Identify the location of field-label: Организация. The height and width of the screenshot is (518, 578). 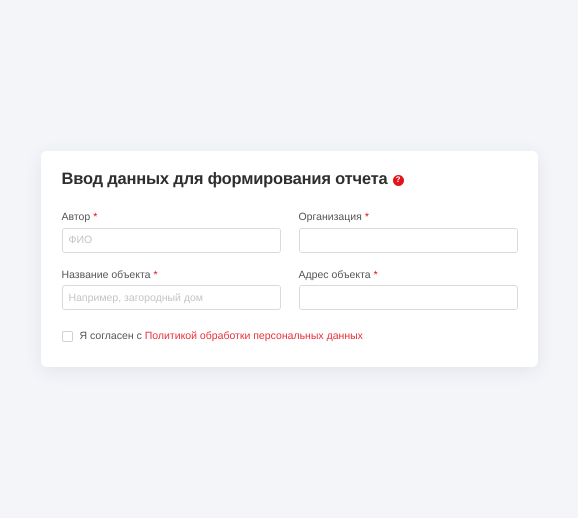
(330, 217).